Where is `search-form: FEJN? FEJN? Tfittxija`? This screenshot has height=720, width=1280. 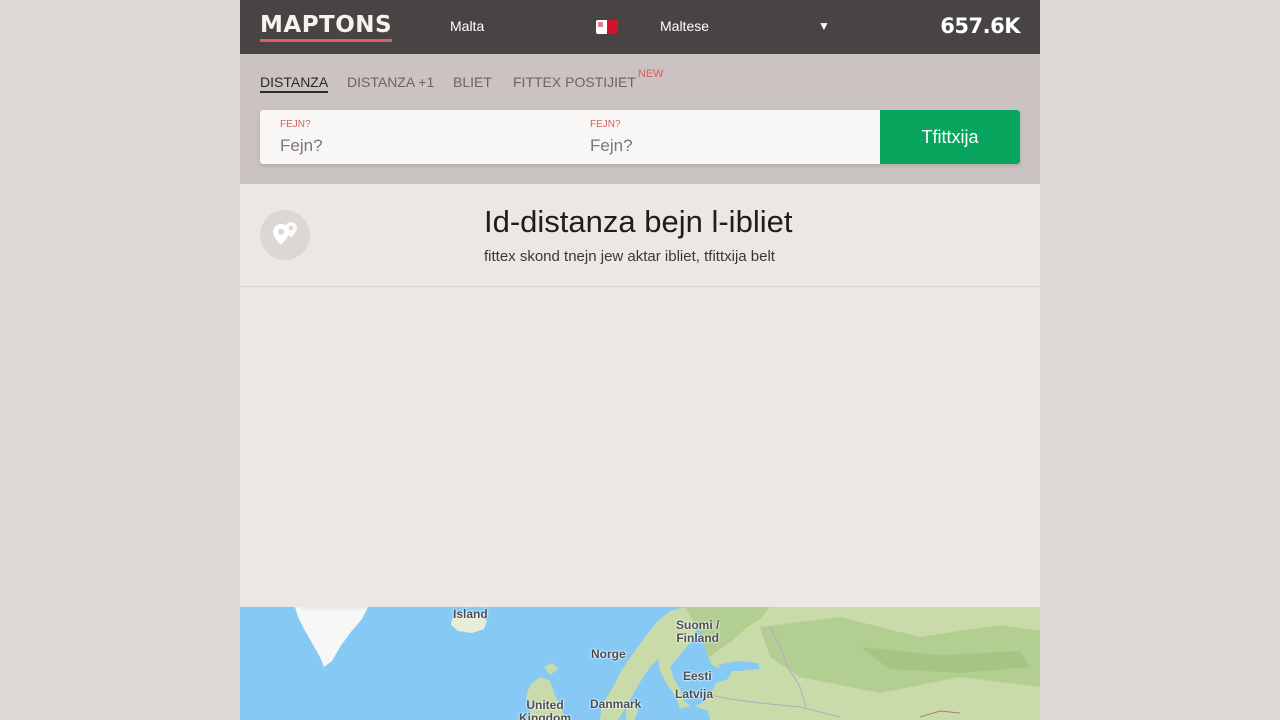 search-form: FEJN? FEJN? Tfittxija is located at coordinates (640, 137).